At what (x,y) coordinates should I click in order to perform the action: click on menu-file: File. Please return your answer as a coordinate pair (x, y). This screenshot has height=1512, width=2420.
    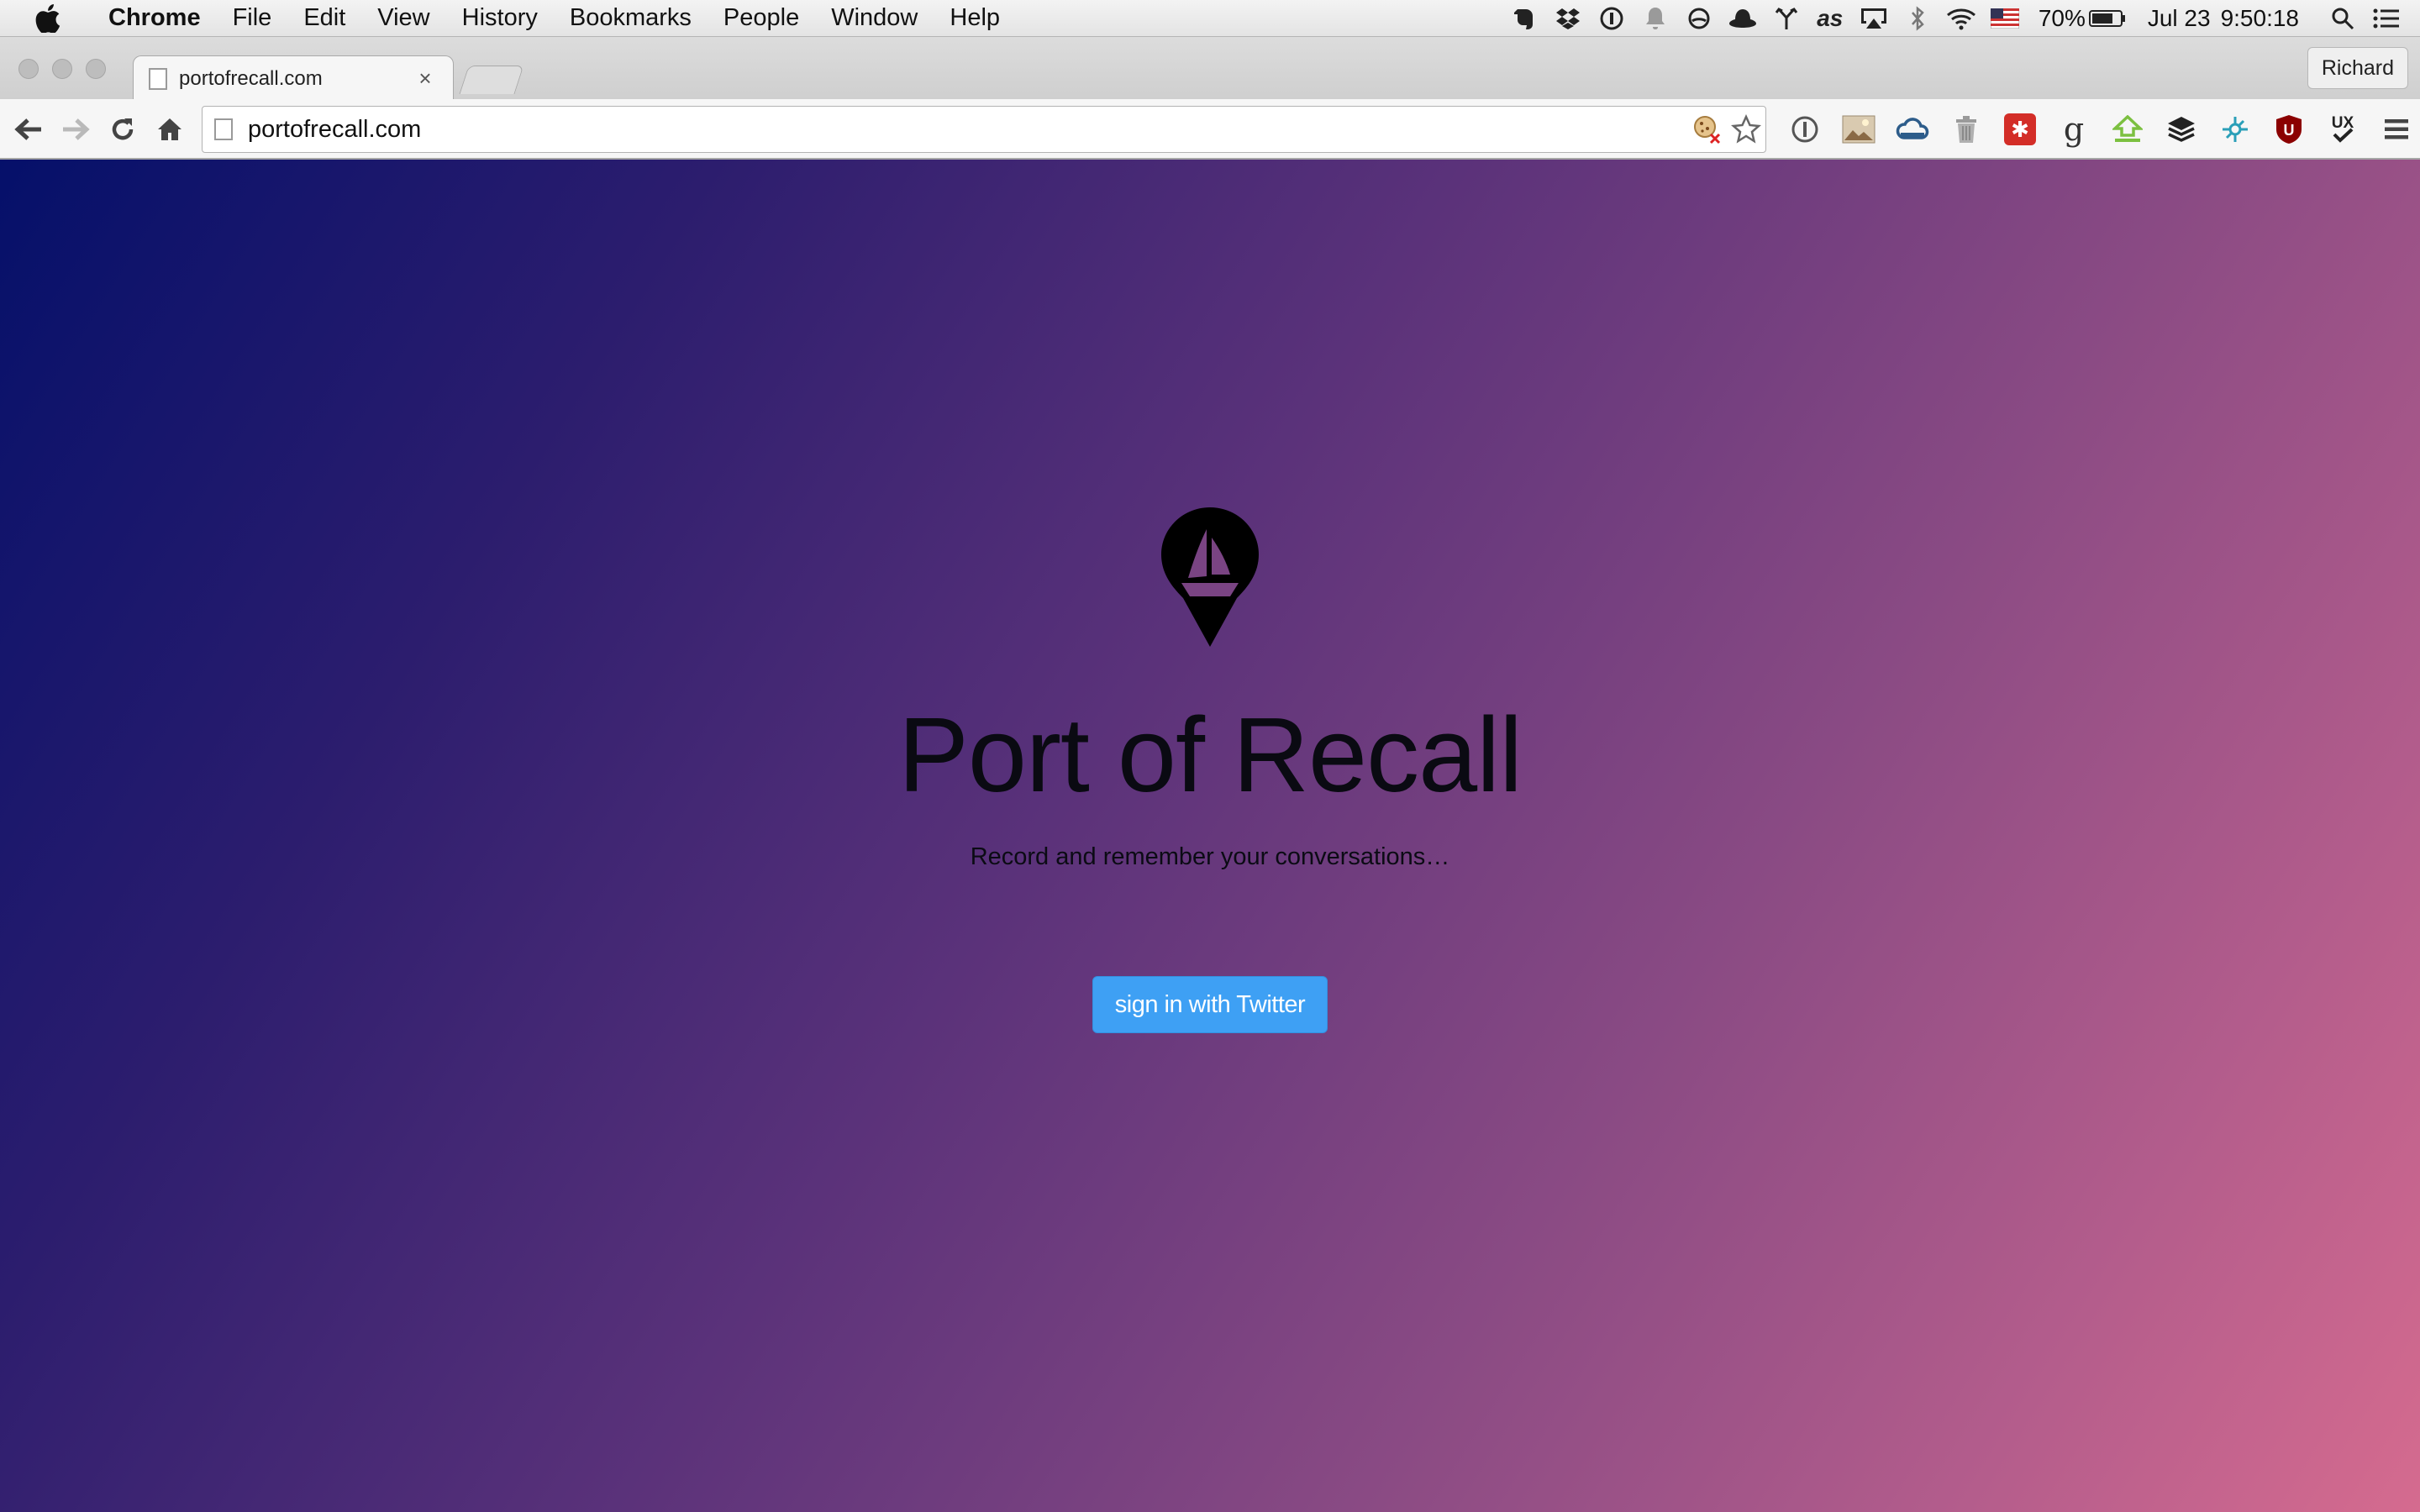
    Looking at the image, I should click on (253, 18).